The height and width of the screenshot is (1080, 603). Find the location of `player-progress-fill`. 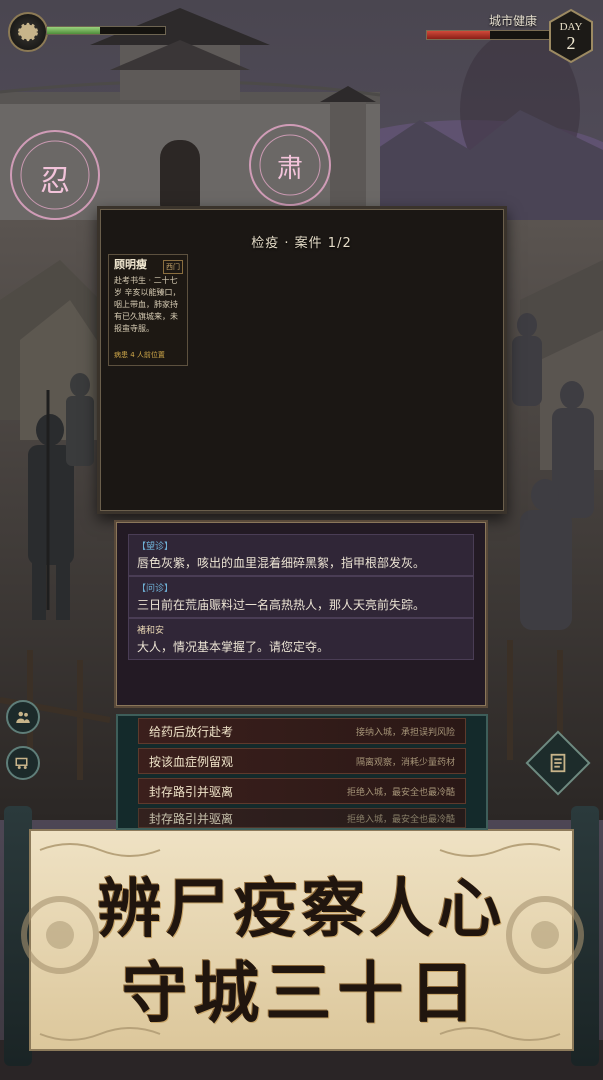

player-progress-fill is located at coordinates (74, 30).